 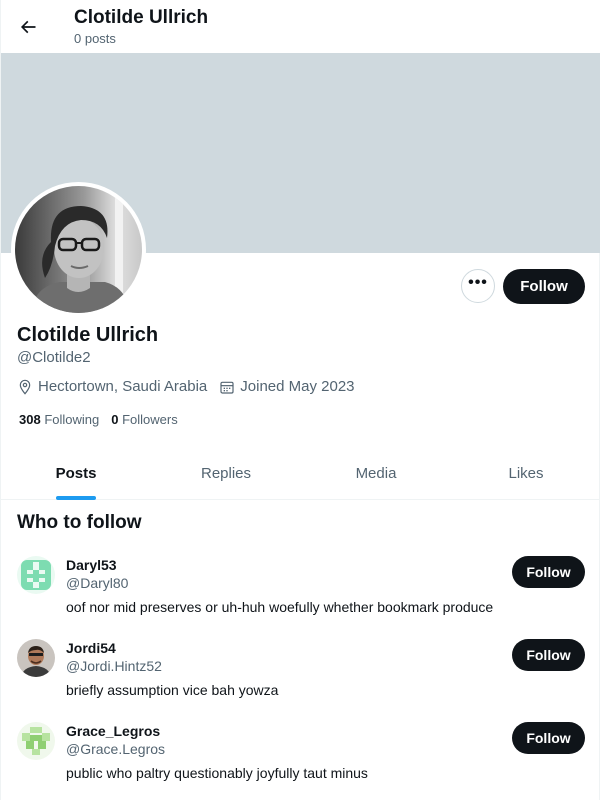 I want to click on followers-label: Followers, so click(x=150, y=419).